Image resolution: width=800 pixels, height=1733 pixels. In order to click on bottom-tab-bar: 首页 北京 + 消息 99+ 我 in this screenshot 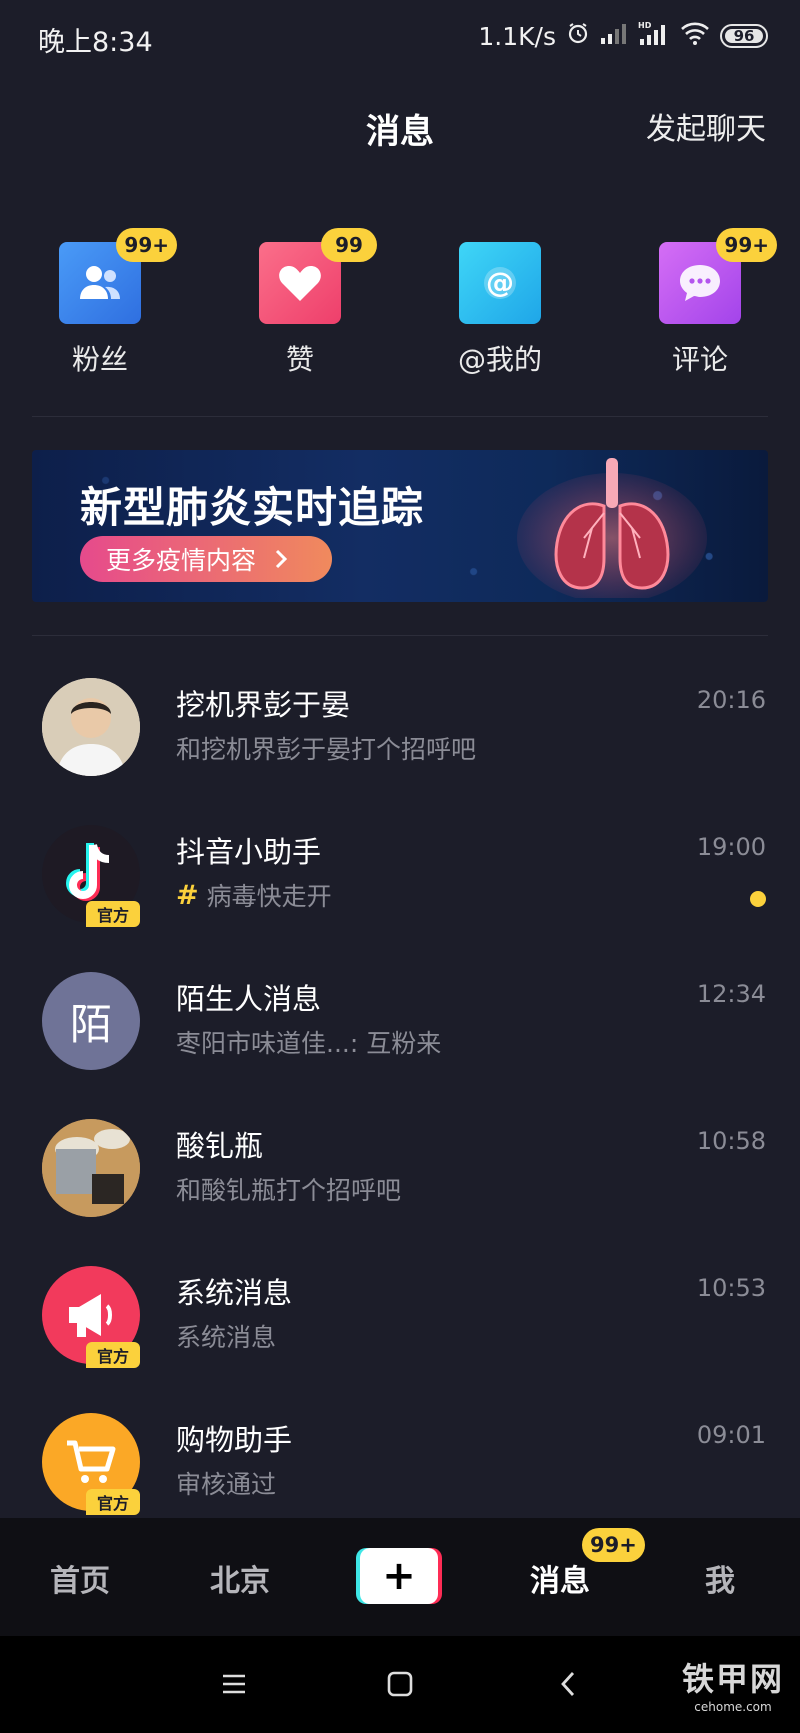, I will do `click(400, 1577)`.